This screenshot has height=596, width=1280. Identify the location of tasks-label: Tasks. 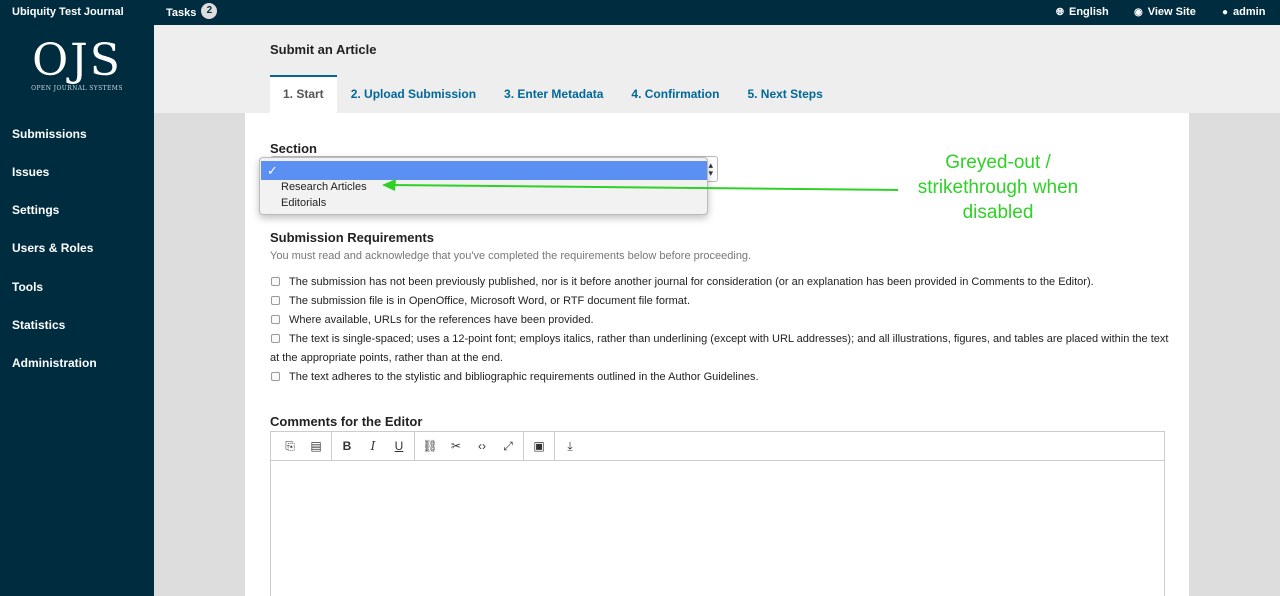
(181, 12).